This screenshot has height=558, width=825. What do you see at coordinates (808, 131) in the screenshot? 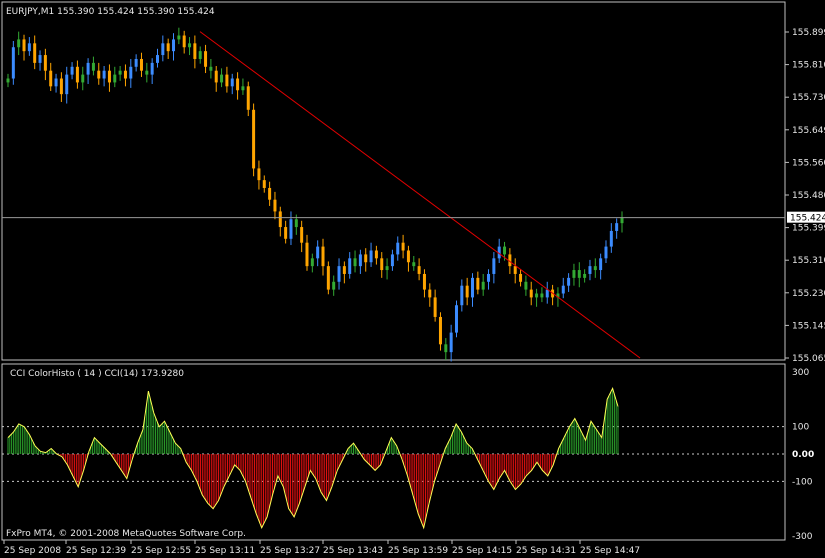
I see `price-tick-label: 155.649` at bounding box center [808, 131].